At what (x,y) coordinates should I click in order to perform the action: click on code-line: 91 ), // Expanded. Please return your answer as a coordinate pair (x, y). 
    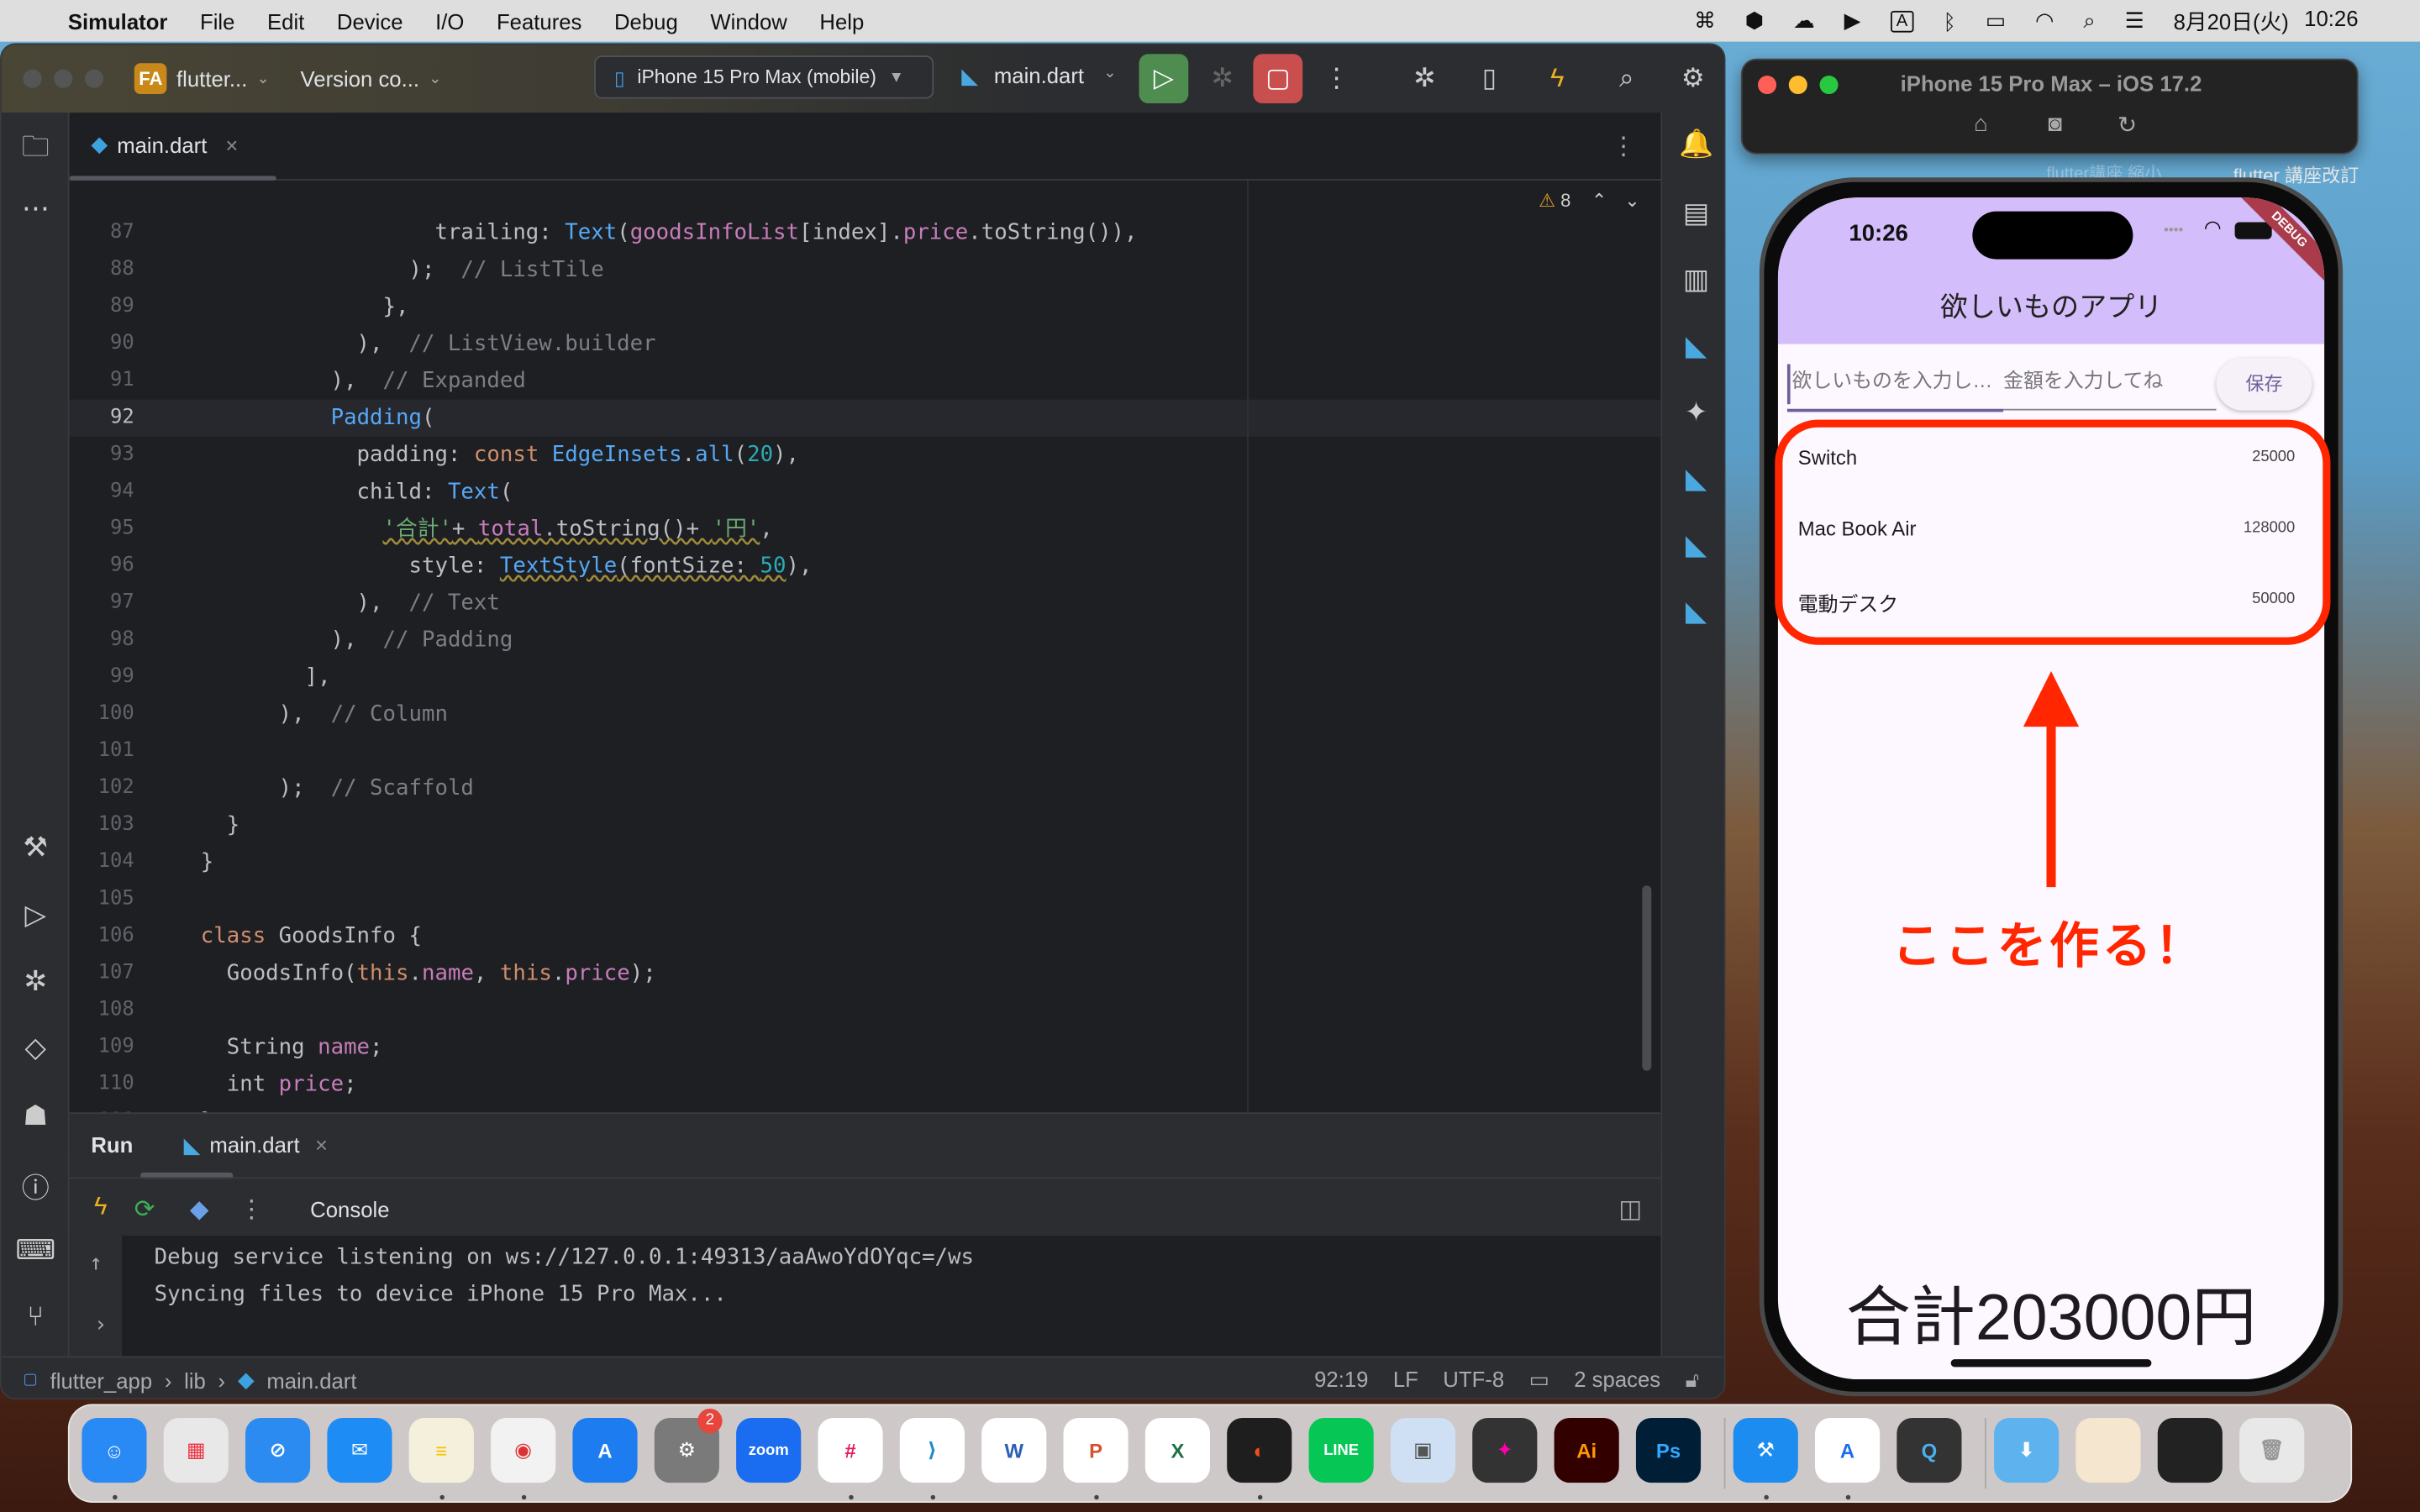
    Looking at the image, I should click on (866, 381).